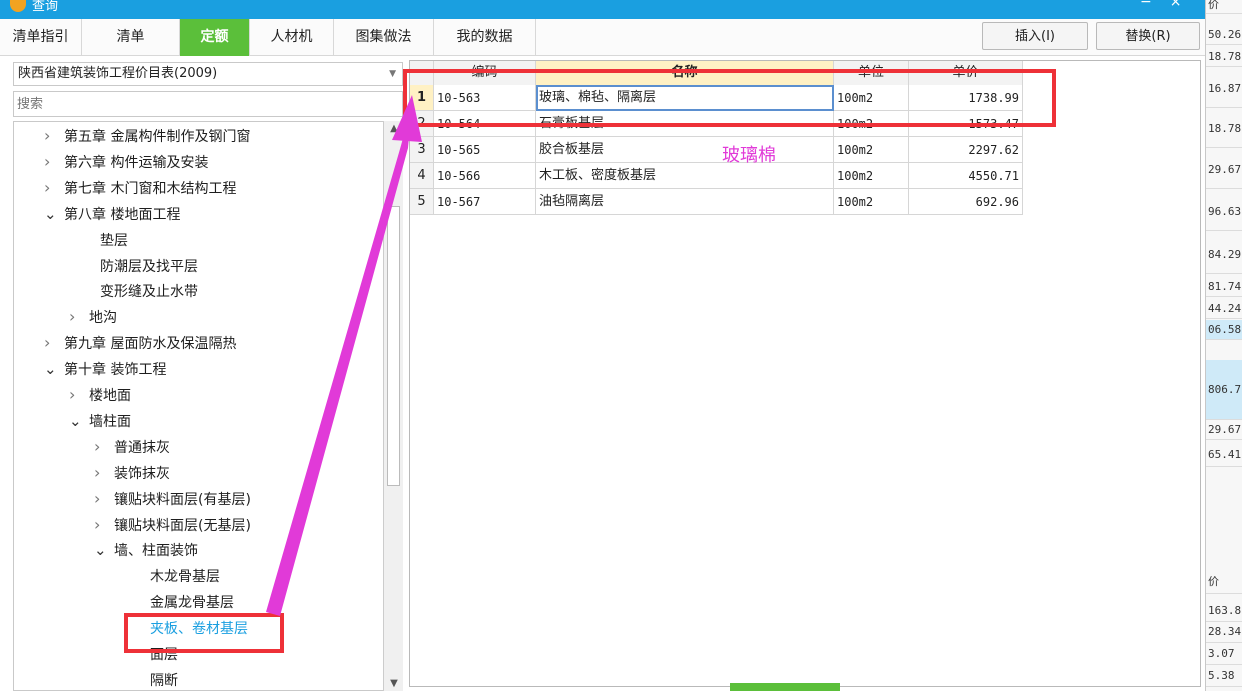  What do you see at coordinates (485, 150) in the screenshot?
I see `cell-code: 10-565` at bounding box center [485, 150].